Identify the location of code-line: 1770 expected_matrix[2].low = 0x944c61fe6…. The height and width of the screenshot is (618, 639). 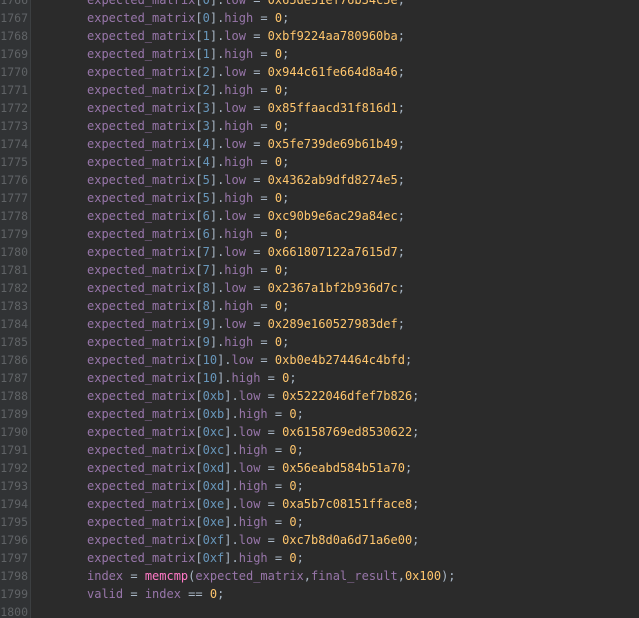
(319, 72).